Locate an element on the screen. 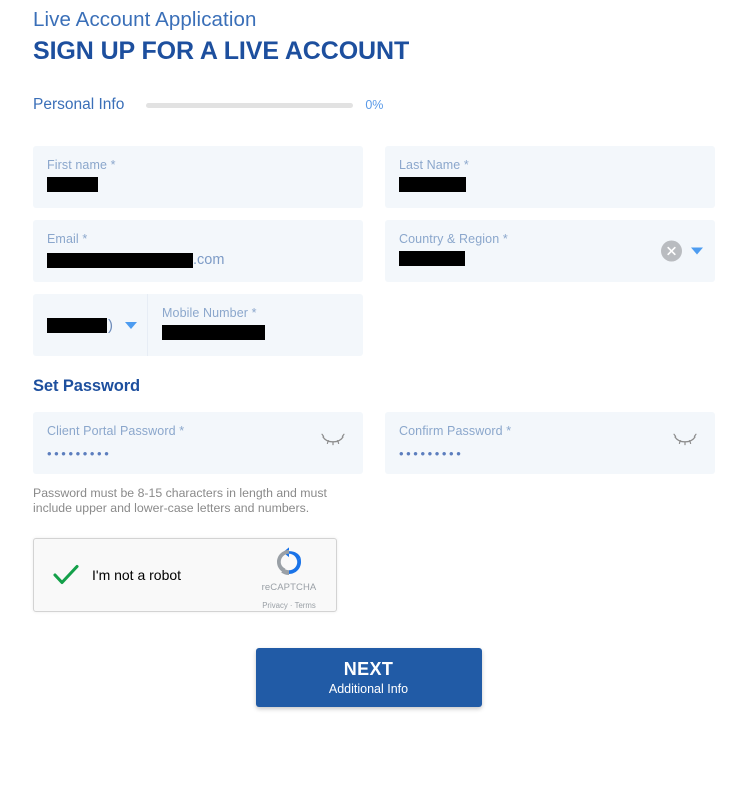 Image resolution: width=737 pixels, height=799 pixels. next-button-sub-label: Additional Info is located at coordinates (368, 688).